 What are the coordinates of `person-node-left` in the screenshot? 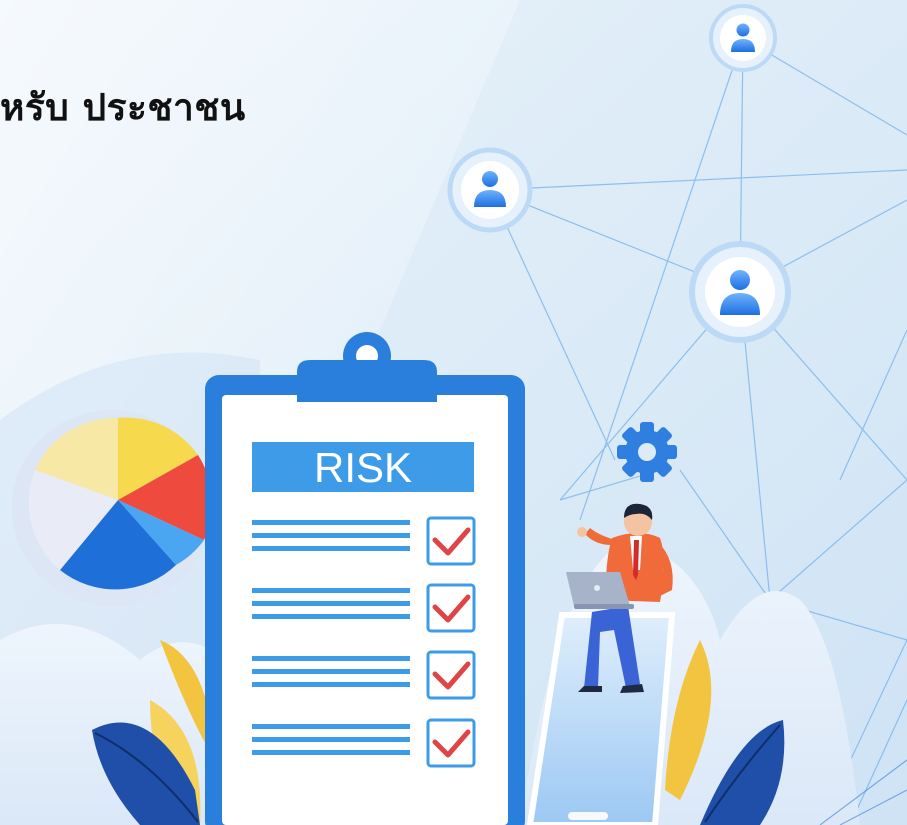 It's located at (490, 190).